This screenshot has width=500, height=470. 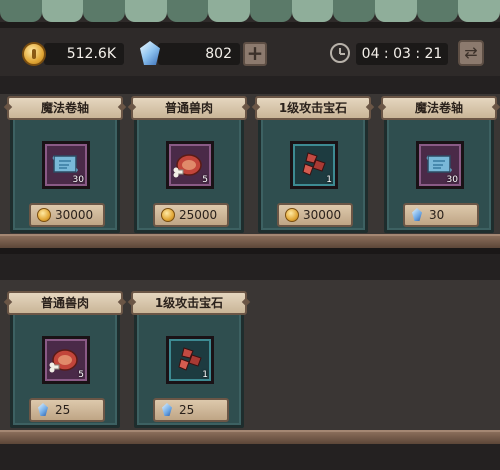 What do you see at coordinates (250, 457) in the screenshot?
I see `shelf-wall-bottom` at bounding box center [250, 457].